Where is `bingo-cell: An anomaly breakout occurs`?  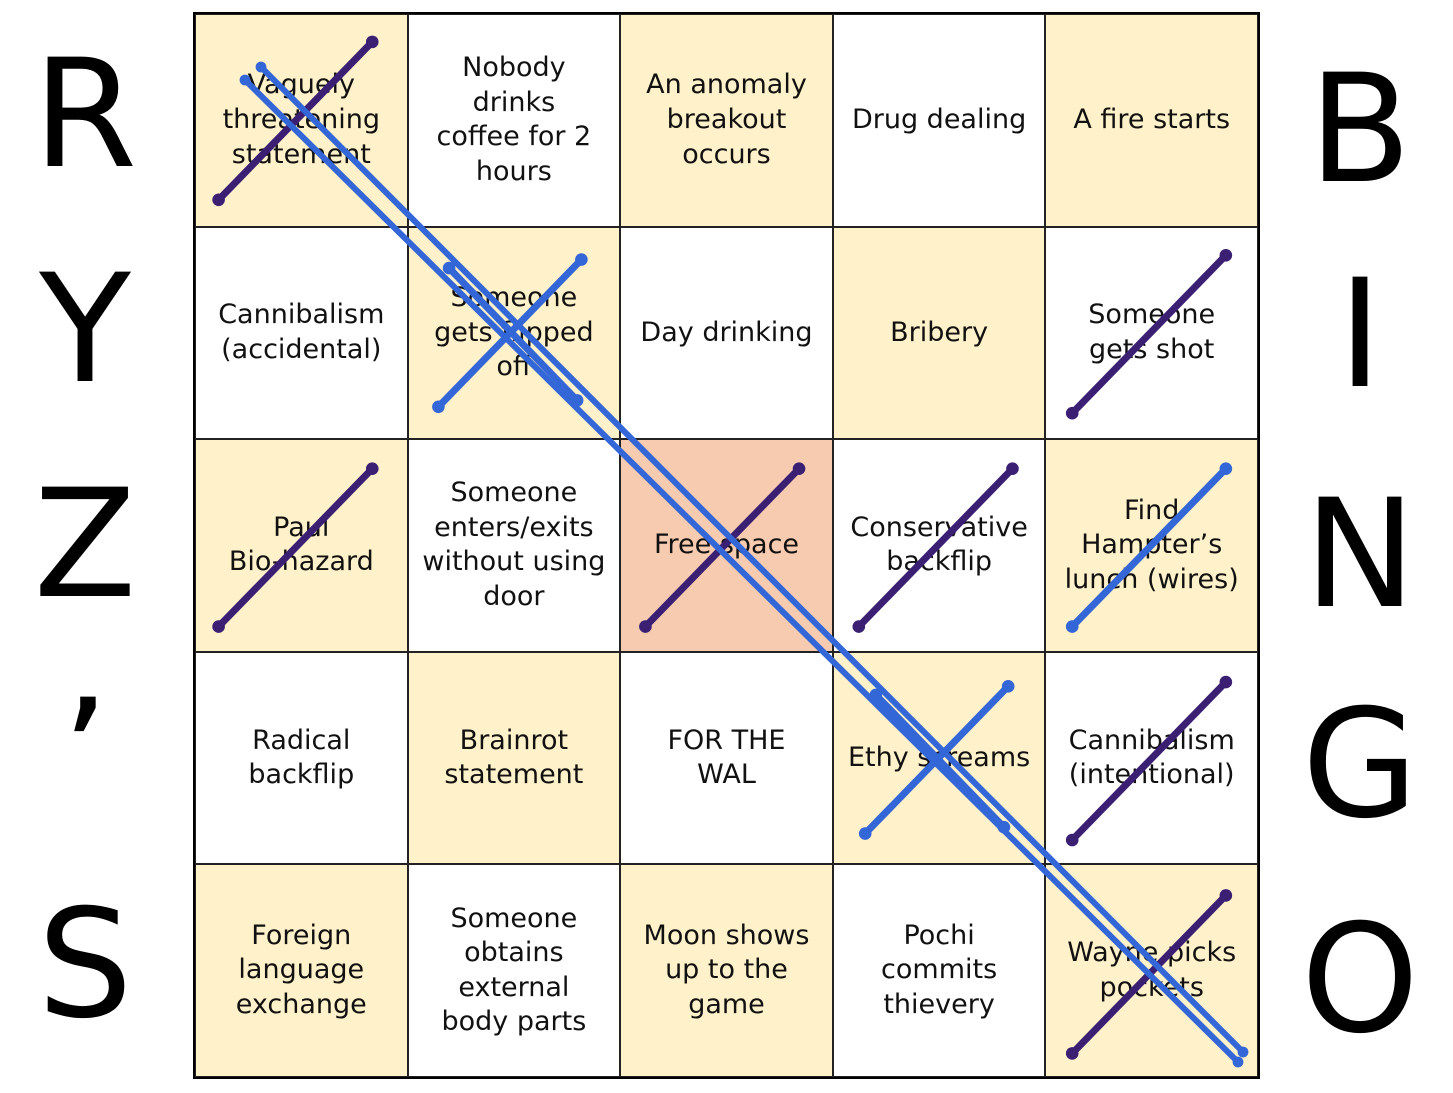 bingo-cell: An anomaly breakout occurs is located at coordinates (726, 120).